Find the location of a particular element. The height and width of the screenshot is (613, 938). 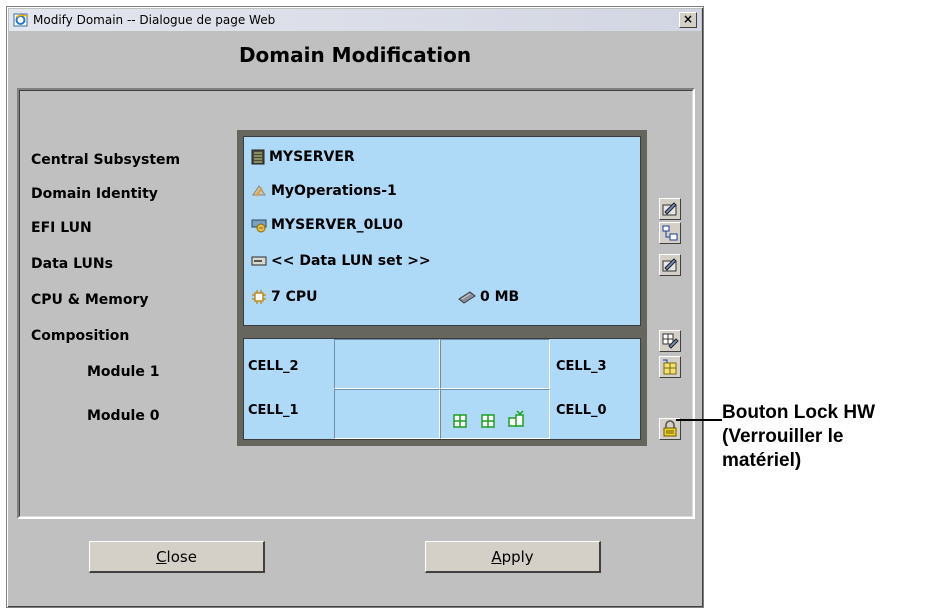

composition-area: CELL_2 CELL_3 CELL_1 CELL_0 is located at coordinates (442, 389).